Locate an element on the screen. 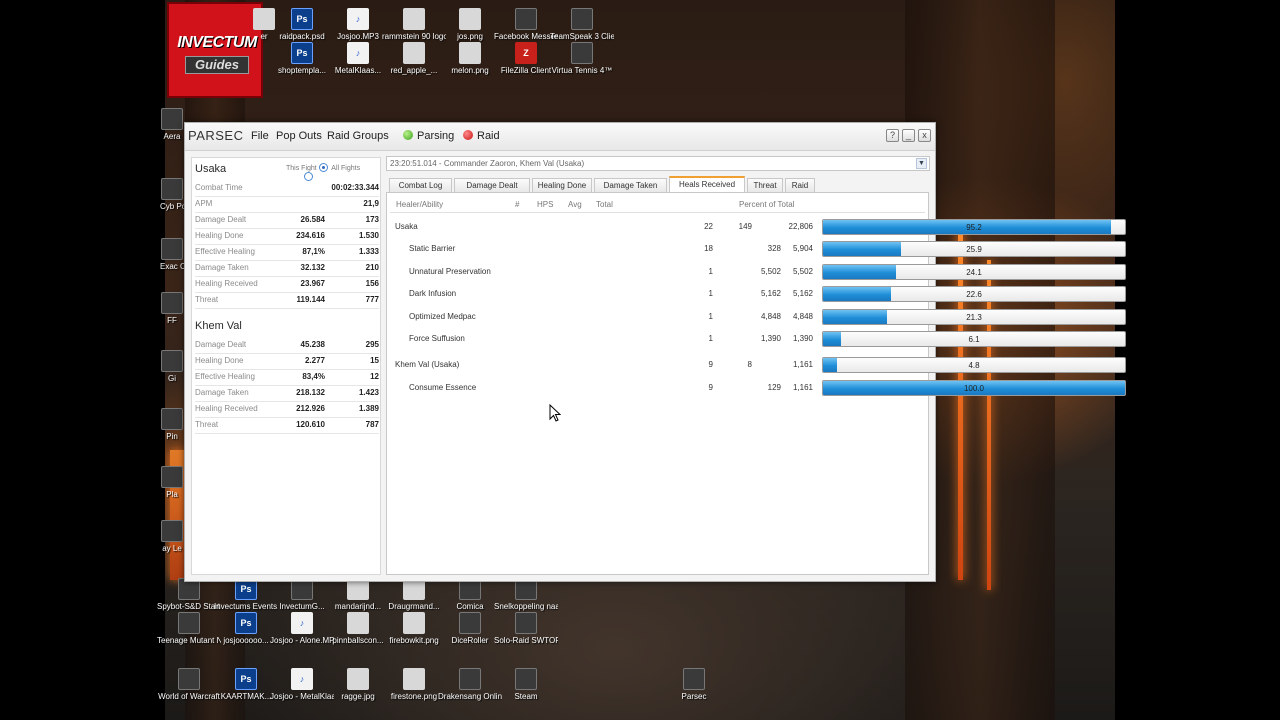 This screenshot has height=720, width=1280. menu-pop-outs: Pop Outs is located at coordinates (299, 136).